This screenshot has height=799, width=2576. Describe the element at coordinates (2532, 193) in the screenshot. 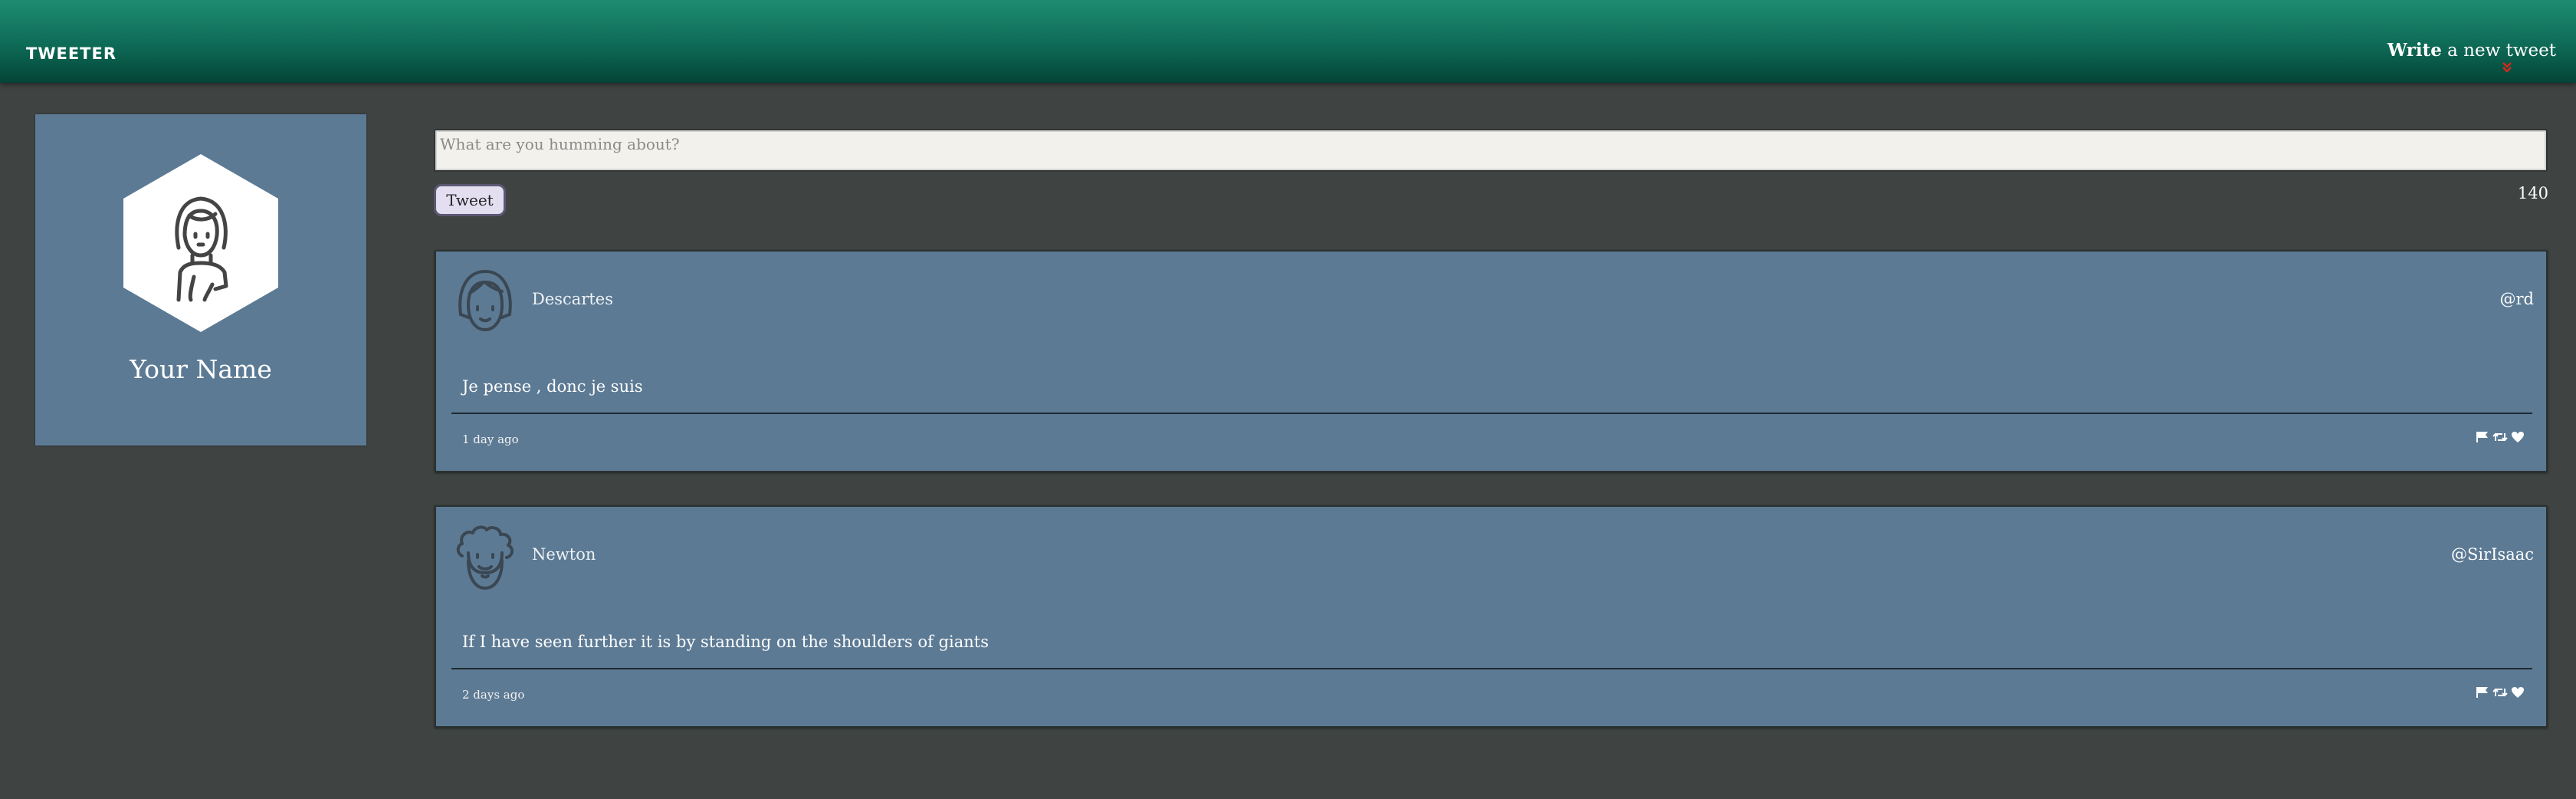

I see `character-counter: 140` at that location.